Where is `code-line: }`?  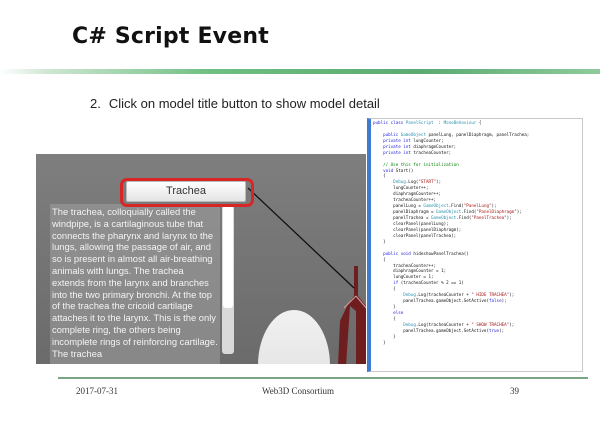 code-line: } is located at coordinates (379, 342).